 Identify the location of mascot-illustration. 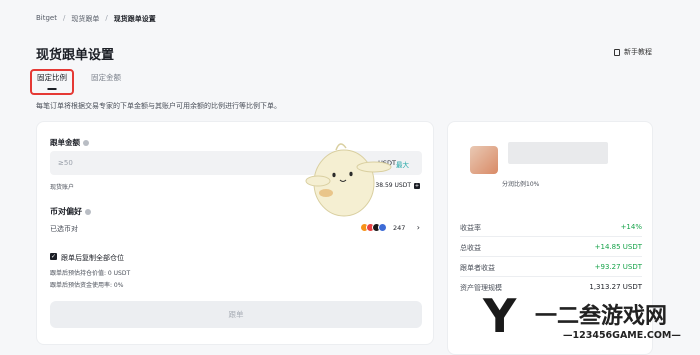
(348, 180).